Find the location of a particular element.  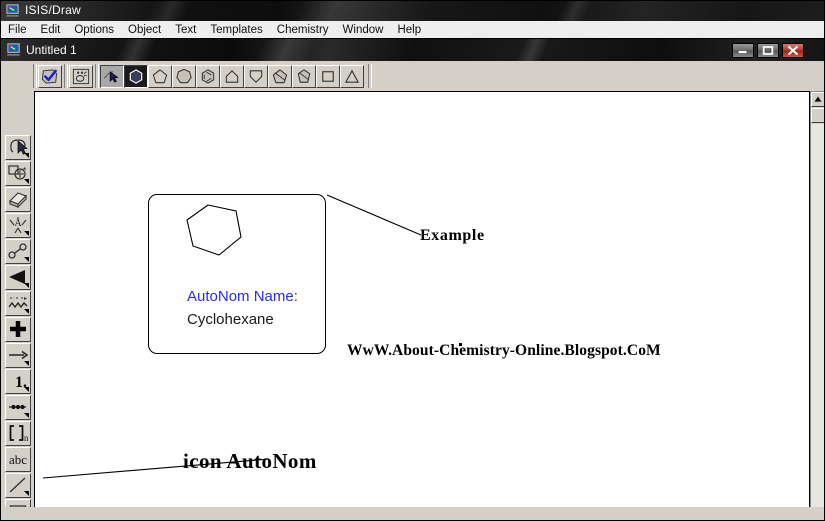

molecule-properties-button is located at coordinates (81, 76).